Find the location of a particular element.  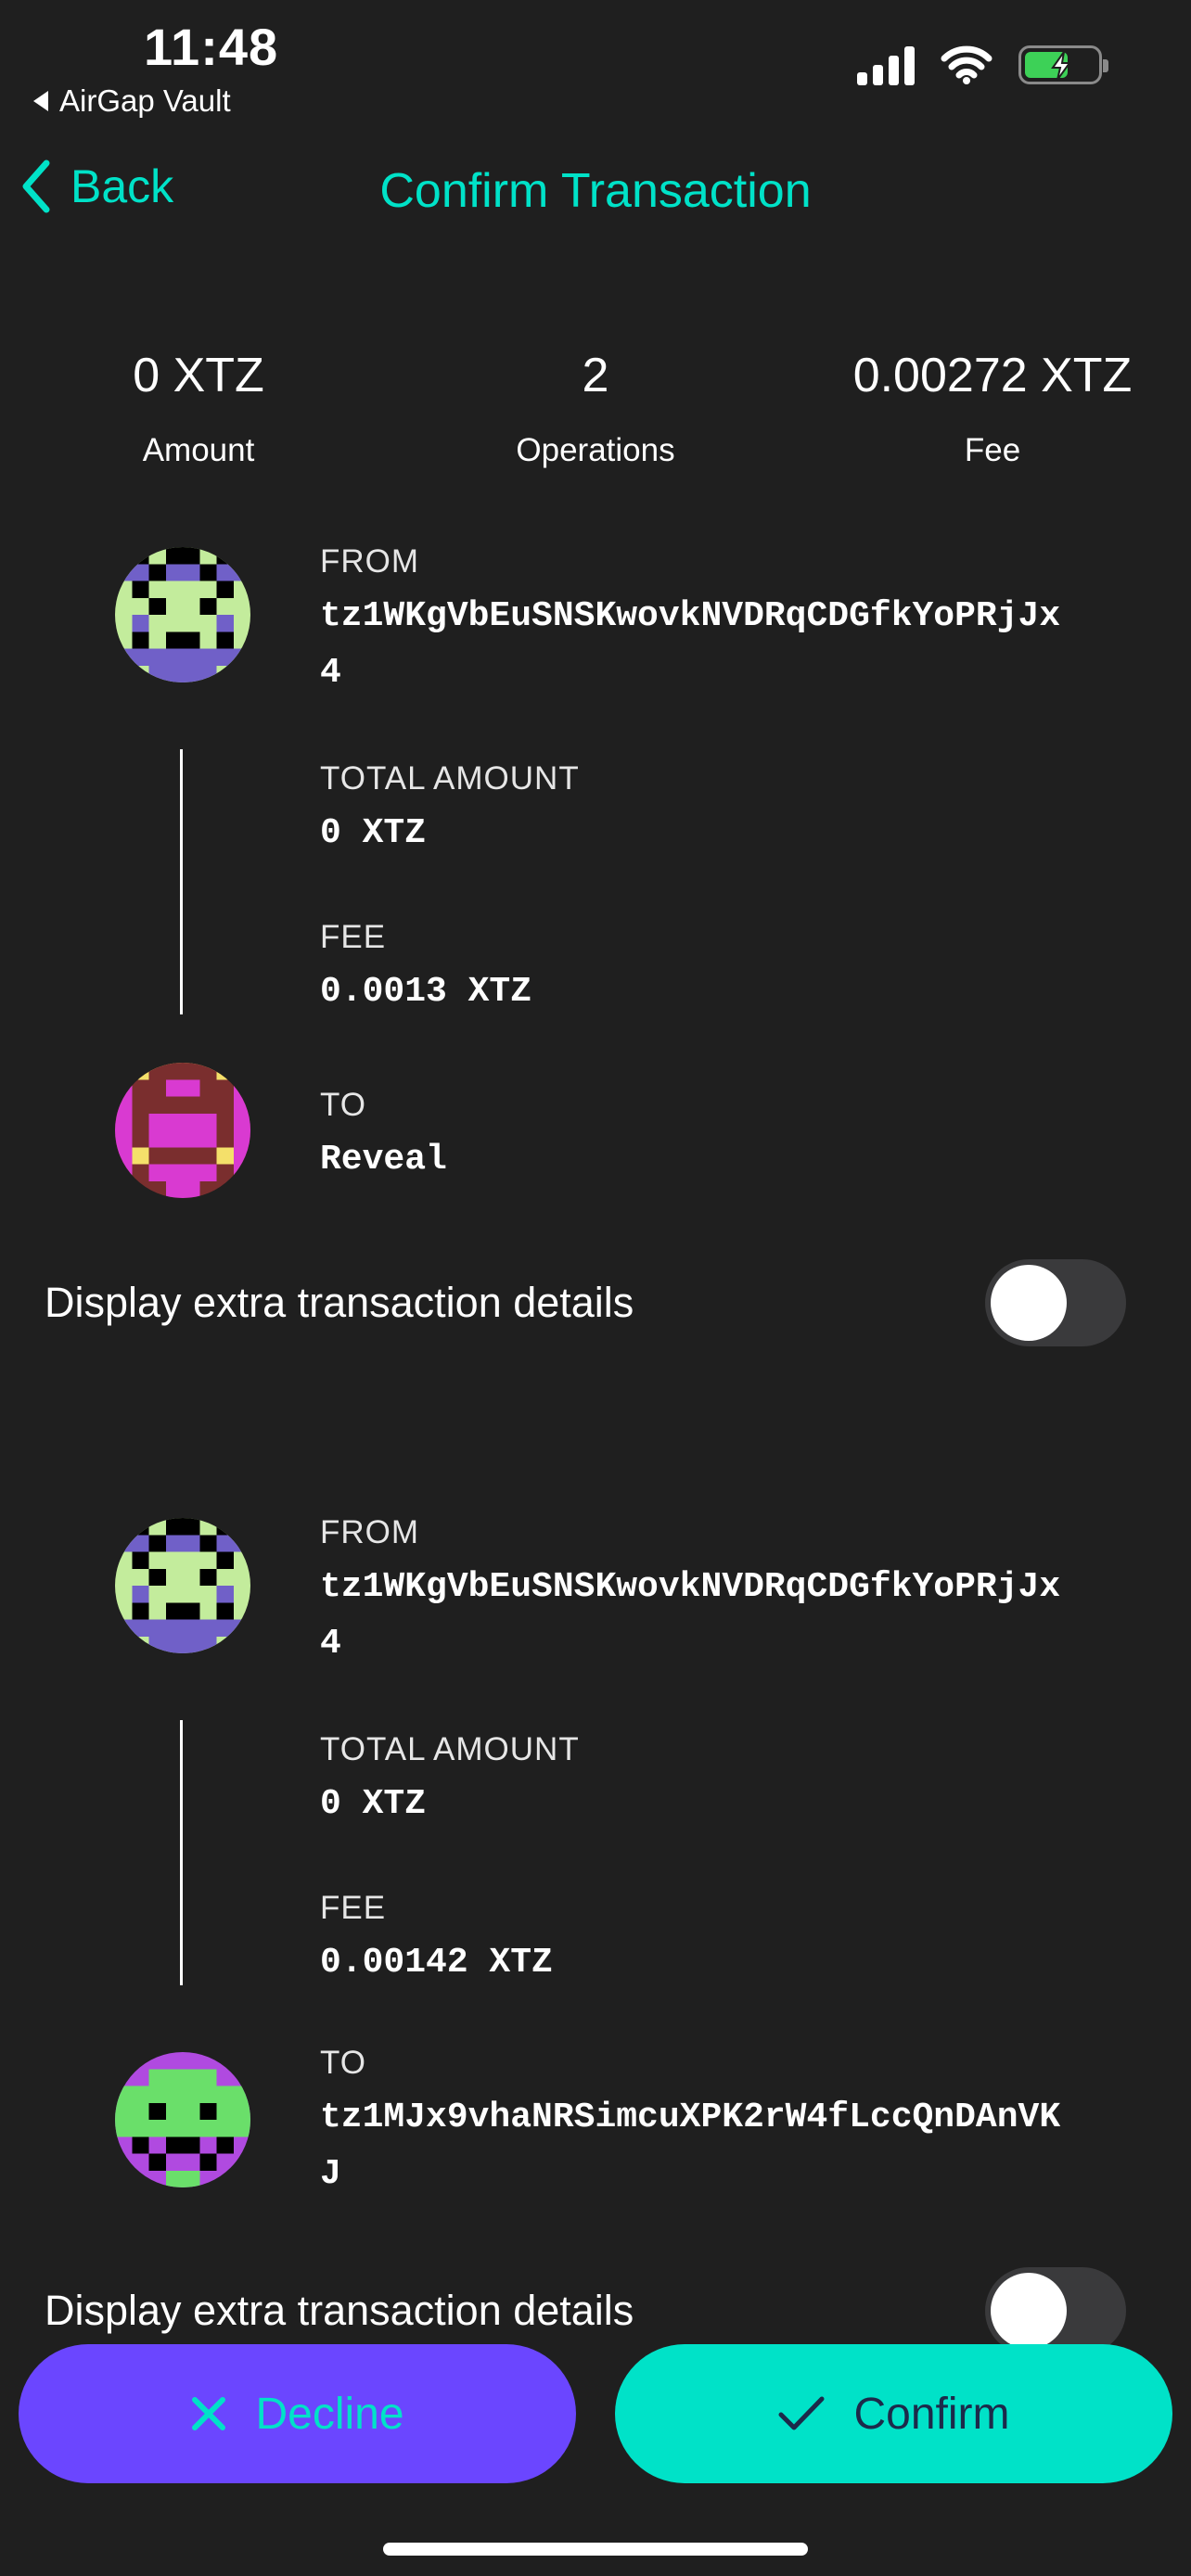

return-app-label: AirGap Vault is located at coordinates (145, 100).